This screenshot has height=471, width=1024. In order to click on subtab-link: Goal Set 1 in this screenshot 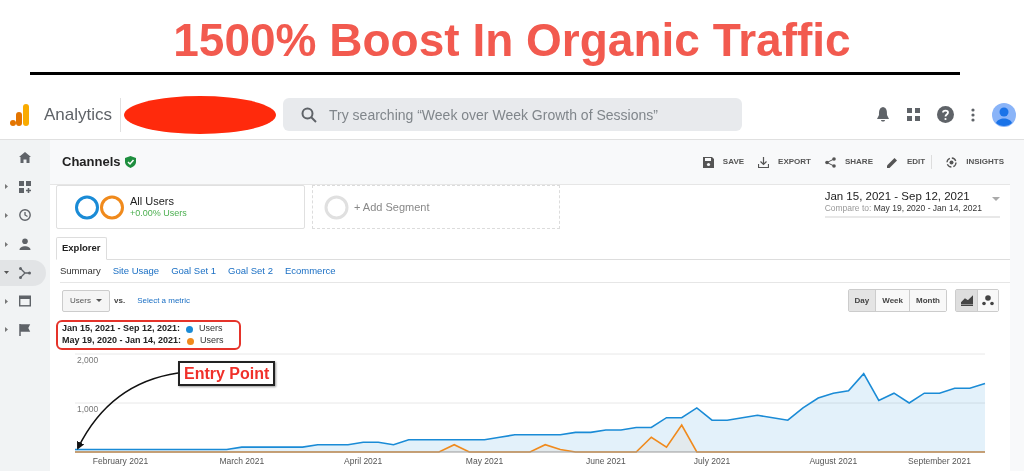, I will do `click(194, 271)`.